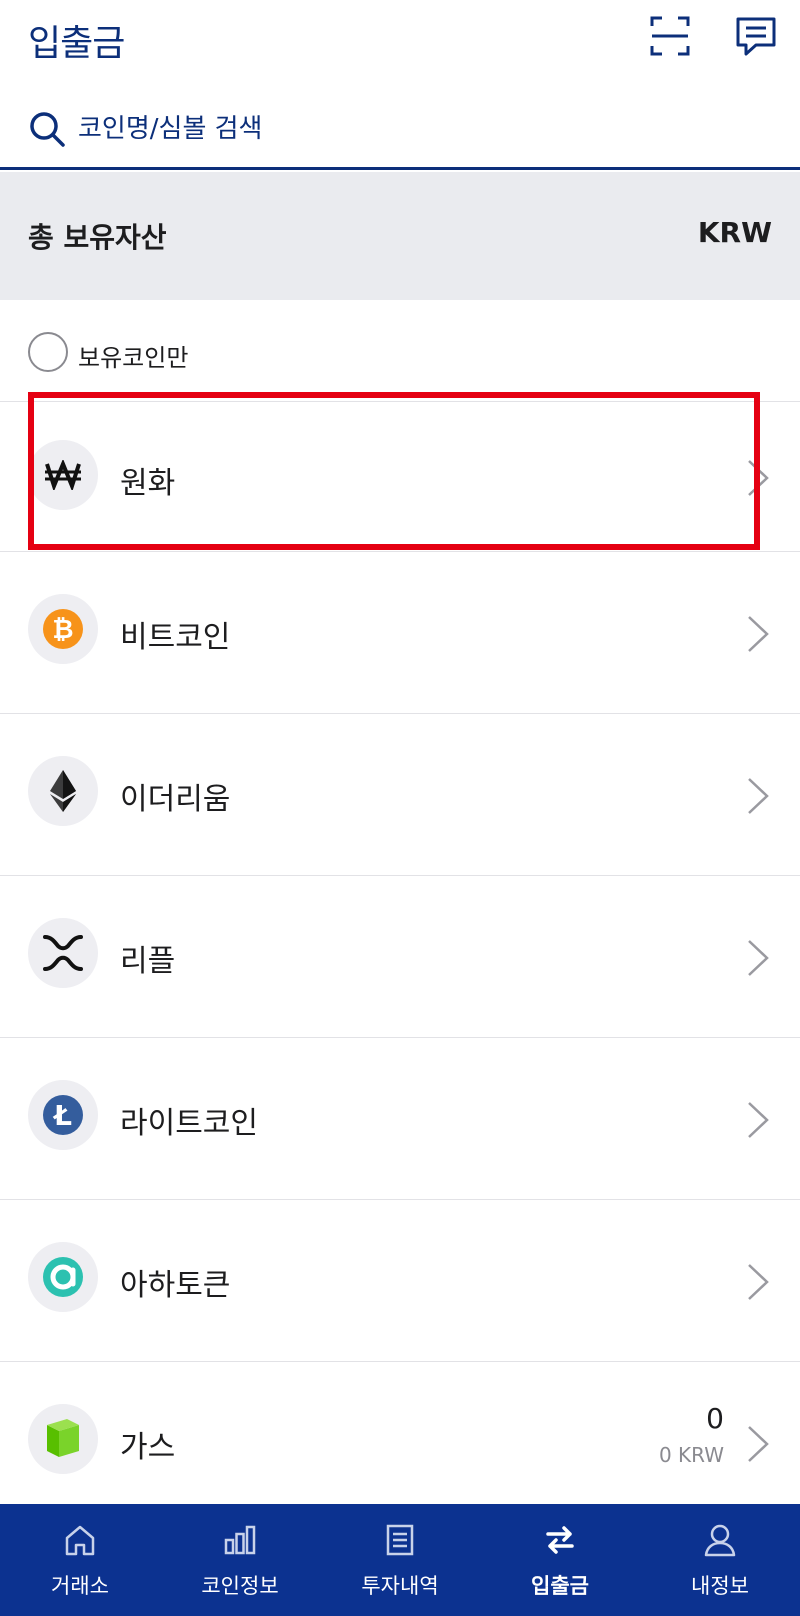  Describe the element at coordinates (715, 1418) in the screenshot. I see `balance-amount: 0` at that location.